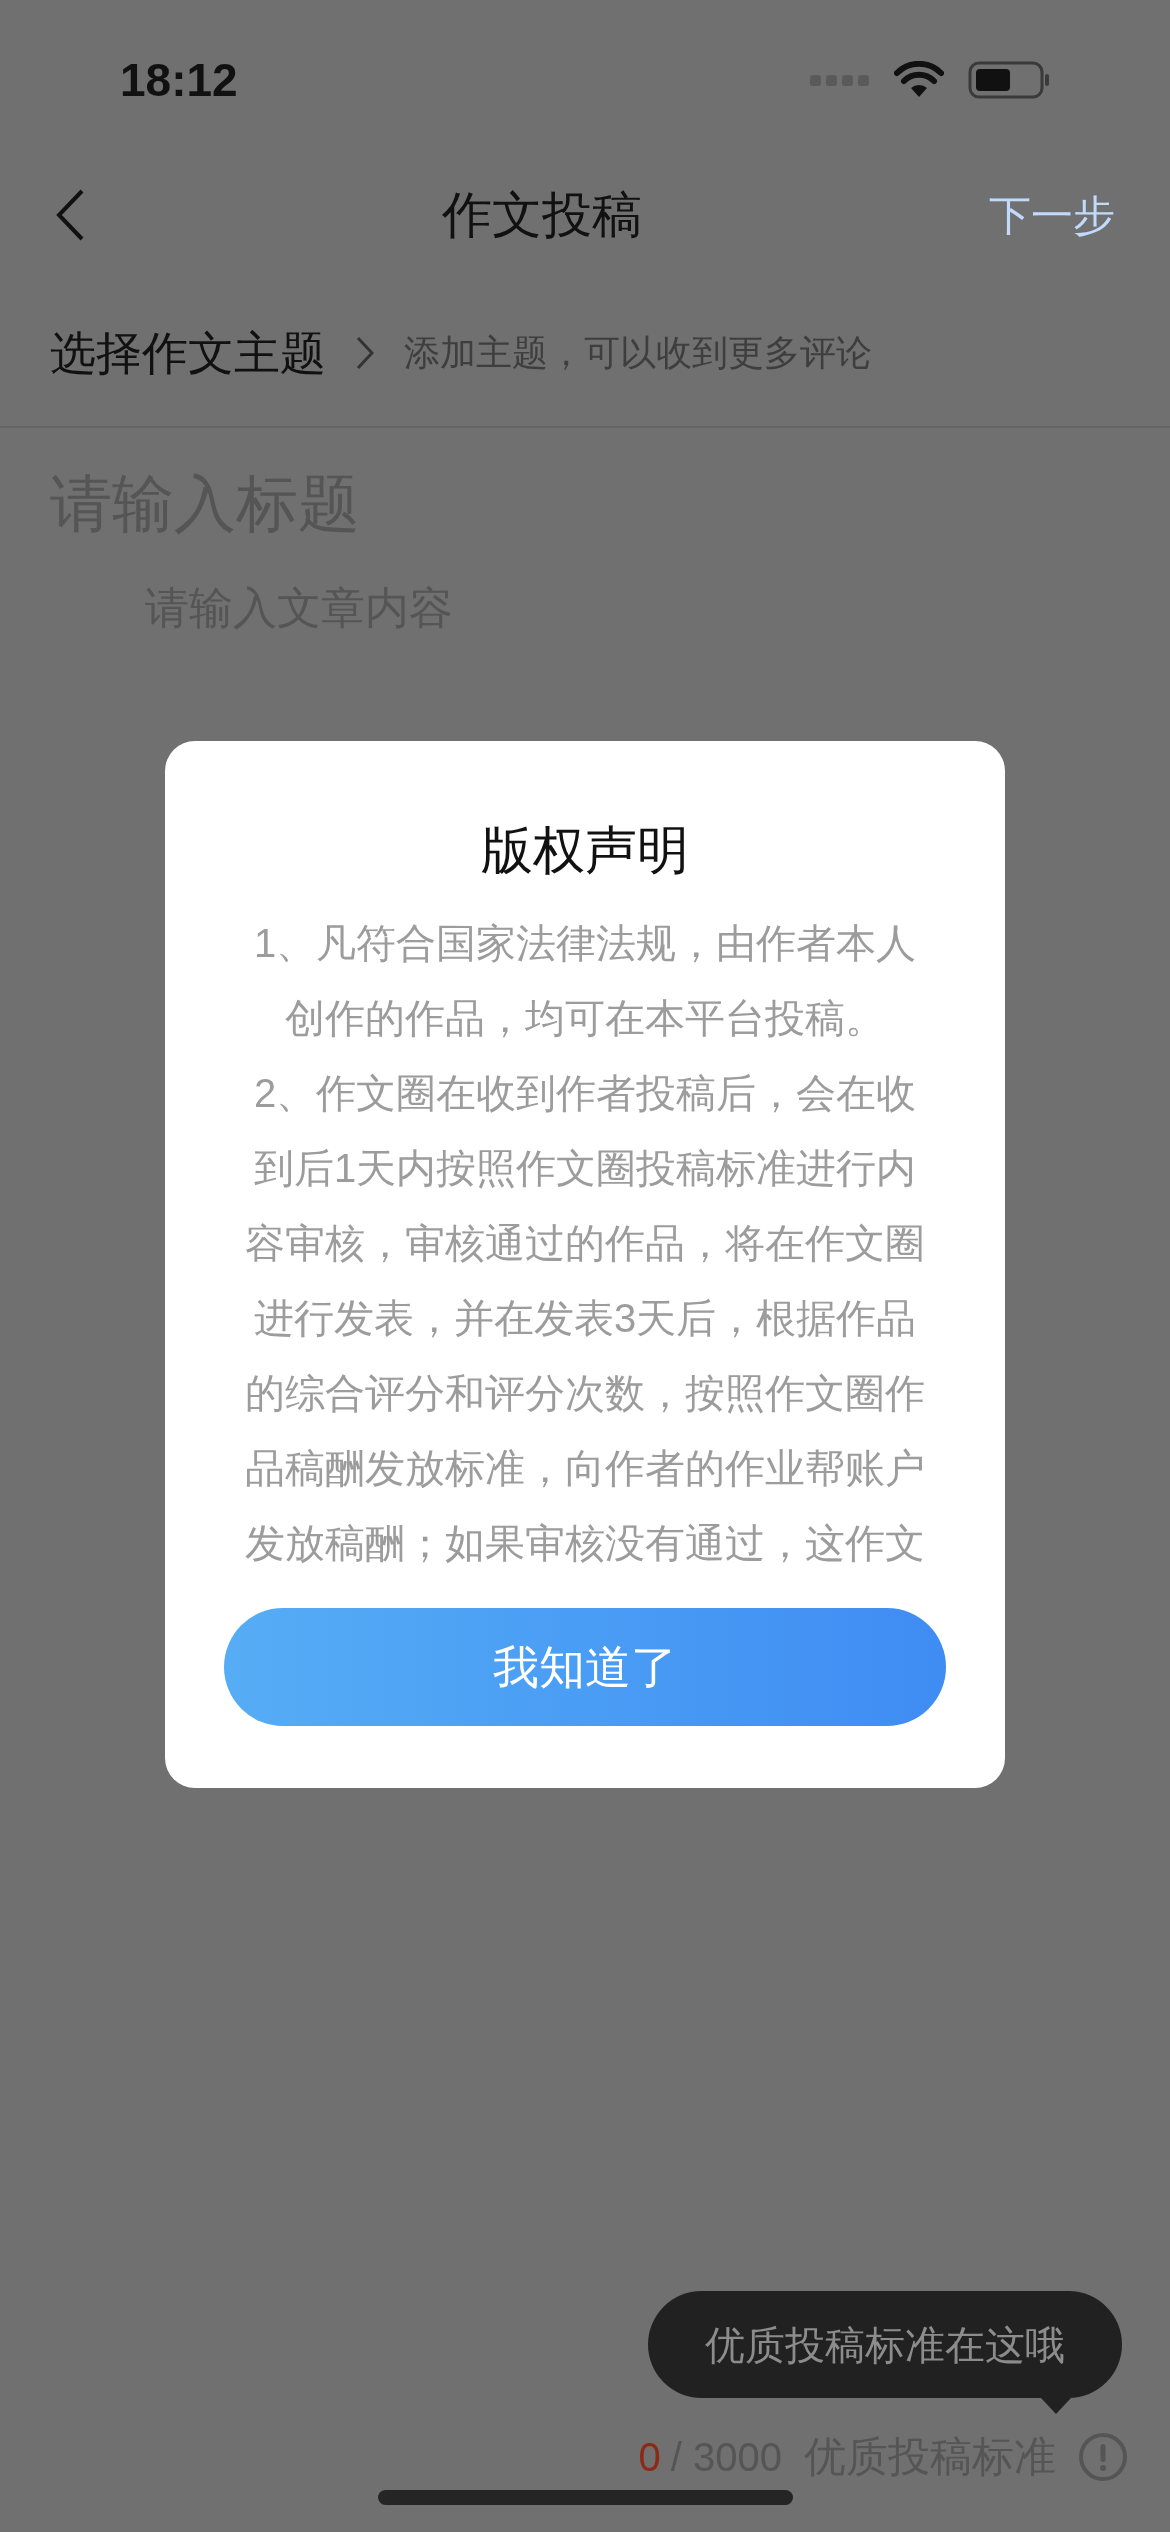 This screenshot has height=2532, width=1170. I want to click on dialog-text-line: 创作的作品，均可在本平台投稿。, so click(585, 1018).